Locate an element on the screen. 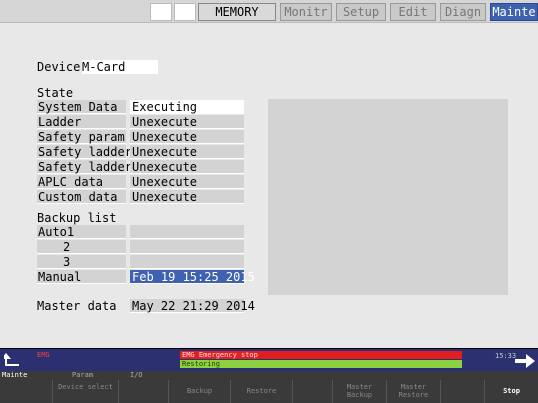 This screenshot has width=538, height=403. softkey-master-backup: Master Backup is located at coordinates (359, 391).